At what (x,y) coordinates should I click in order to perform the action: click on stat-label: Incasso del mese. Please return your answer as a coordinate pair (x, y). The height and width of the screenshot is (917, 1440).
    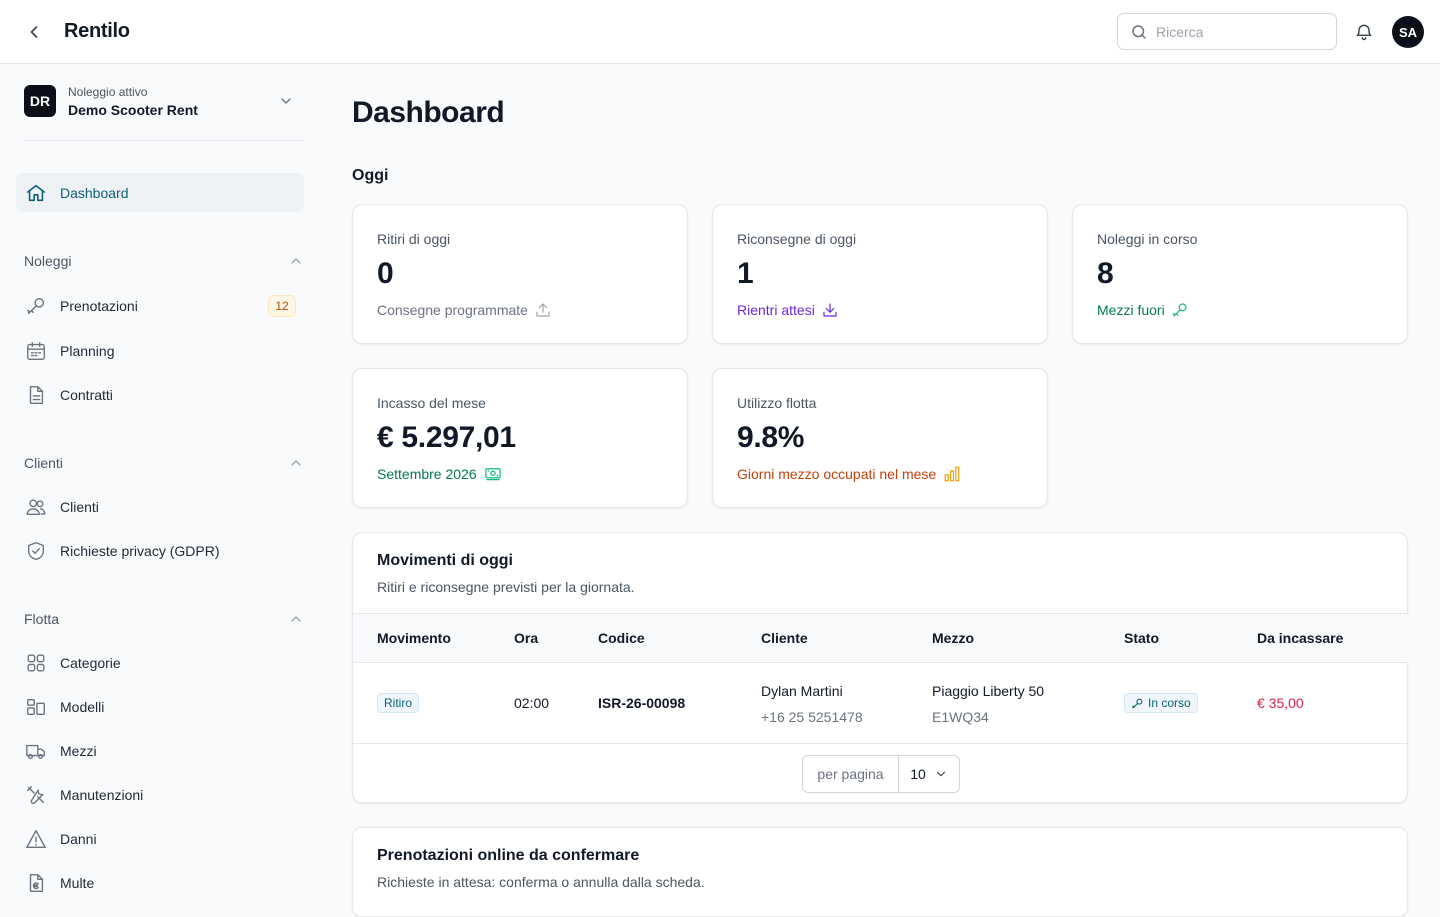
    Looking at the image, I should click on (431, 403).